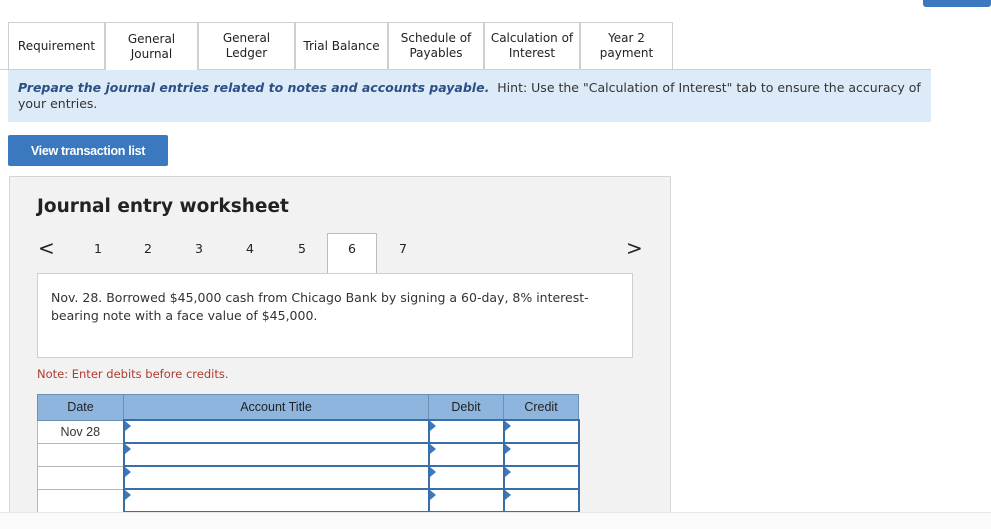 Image resolution: width=991 pixels, height=529 pixels. I want to click on tab-general-ledger: General Ledger, so click(246, 45).